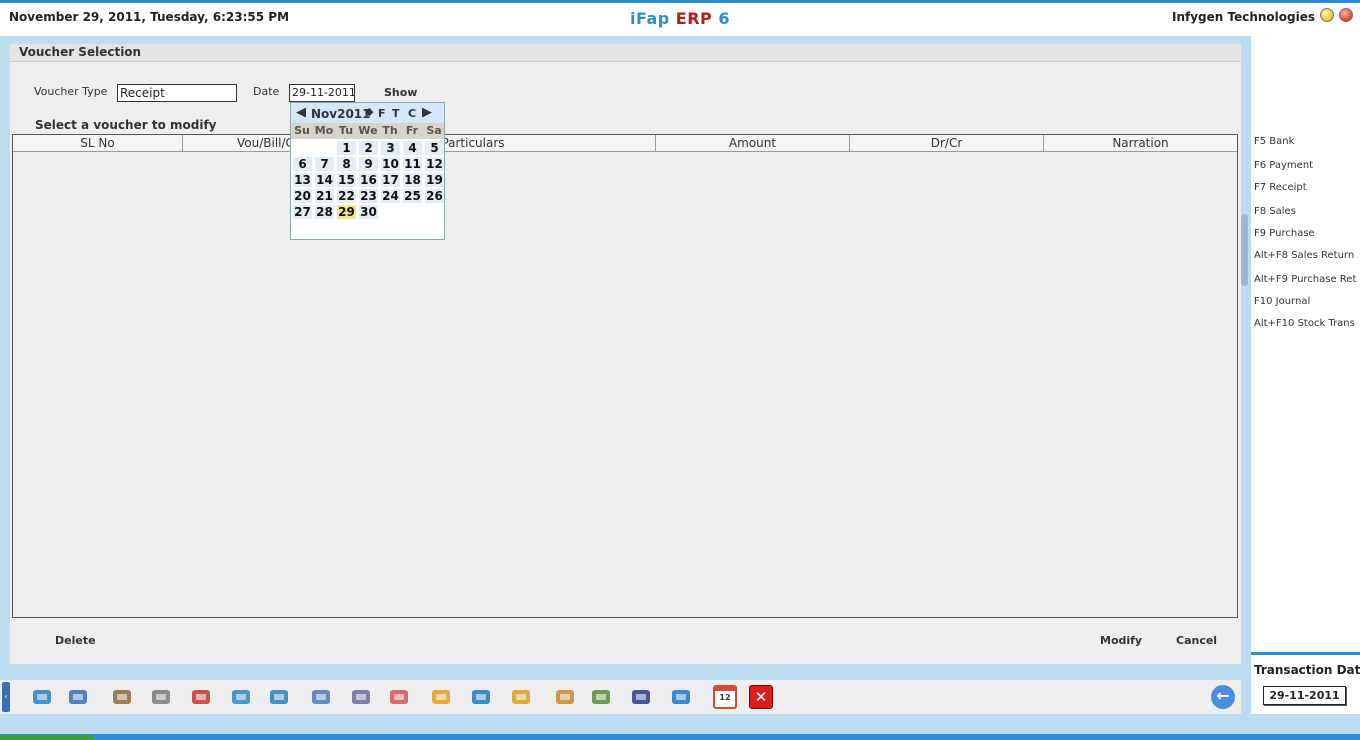  Describe the element at coordinates (620, 697) in the screenshot. I see `bottom-toolbar: ‹ ← 12 ✕` at that location.